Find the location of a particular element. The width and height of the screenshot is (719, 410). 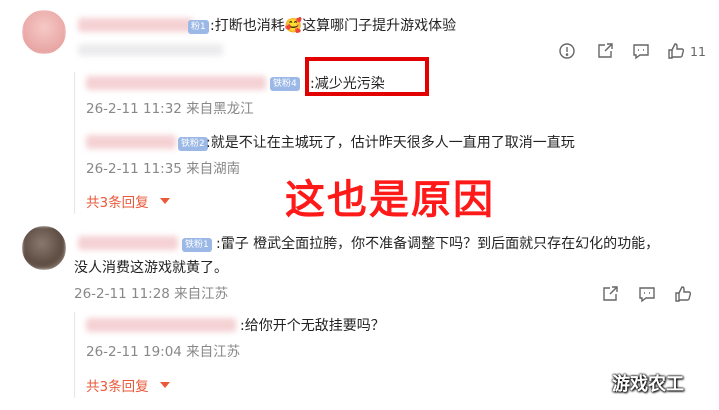

comment-text: :打断也消耗🥰这算哪门子提升游戏体验 is located at coordinates (333, 26).